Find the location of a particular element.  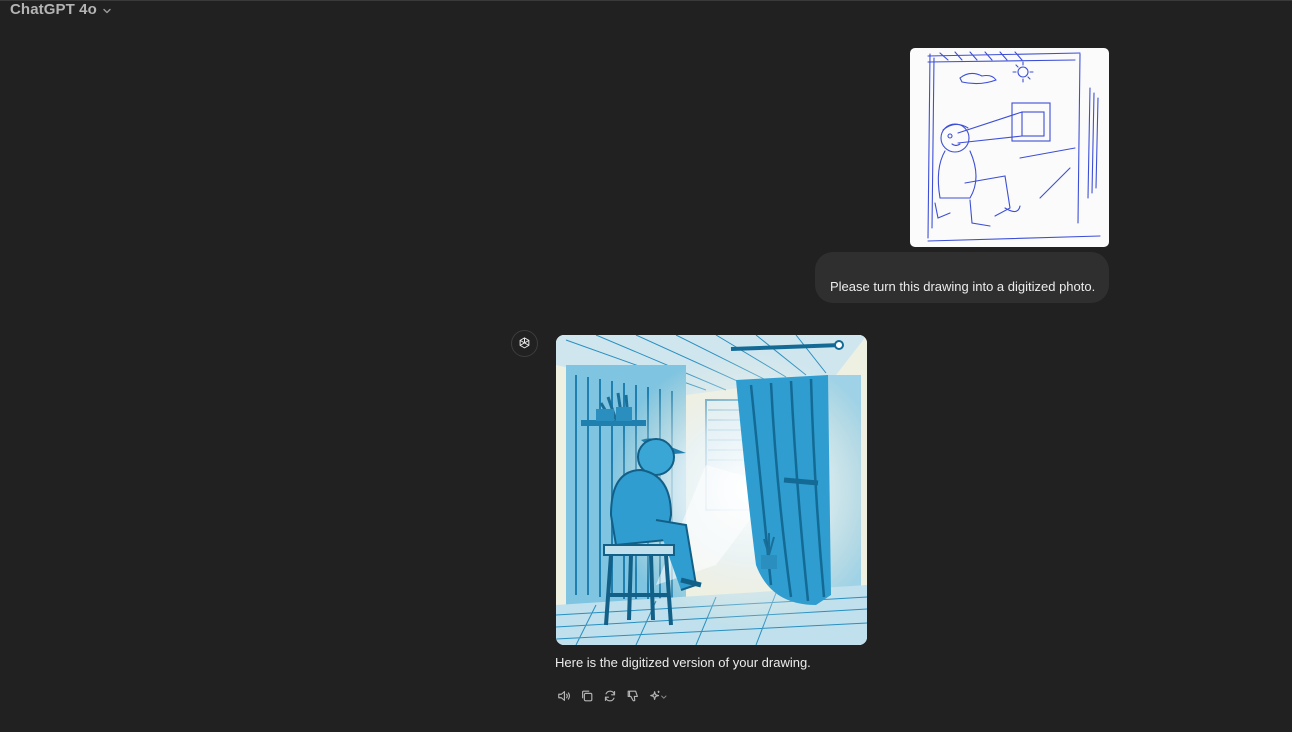

generated-image is located at coordinates (711, 490).